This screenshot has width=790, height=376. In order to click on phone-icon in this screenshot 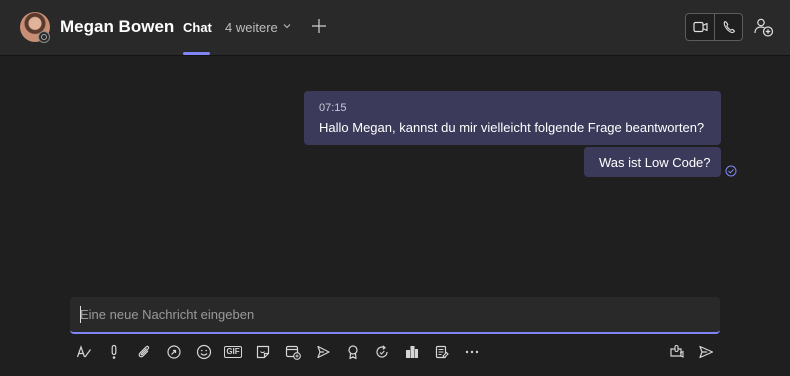, I will do `click(729, 27)`.